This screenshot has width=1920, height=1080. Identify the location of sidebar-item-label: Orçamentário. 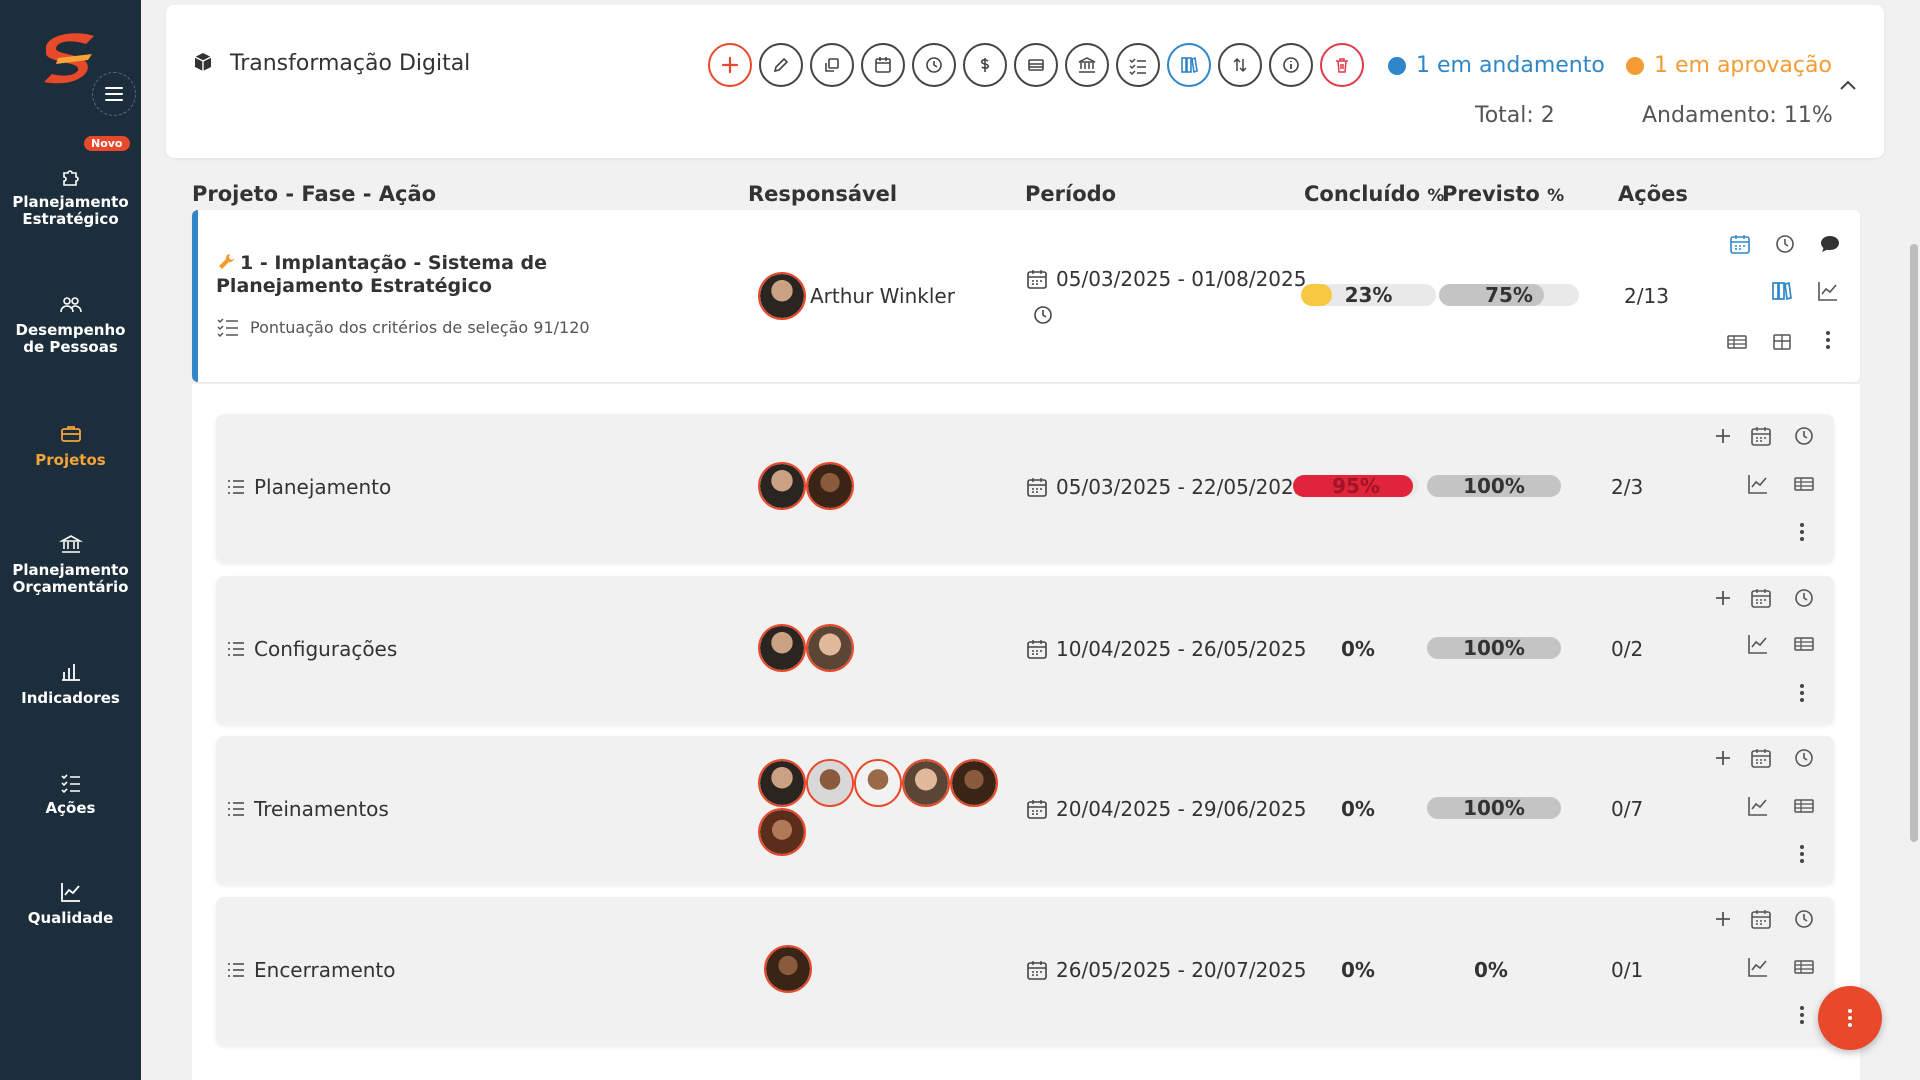
(70, 587).